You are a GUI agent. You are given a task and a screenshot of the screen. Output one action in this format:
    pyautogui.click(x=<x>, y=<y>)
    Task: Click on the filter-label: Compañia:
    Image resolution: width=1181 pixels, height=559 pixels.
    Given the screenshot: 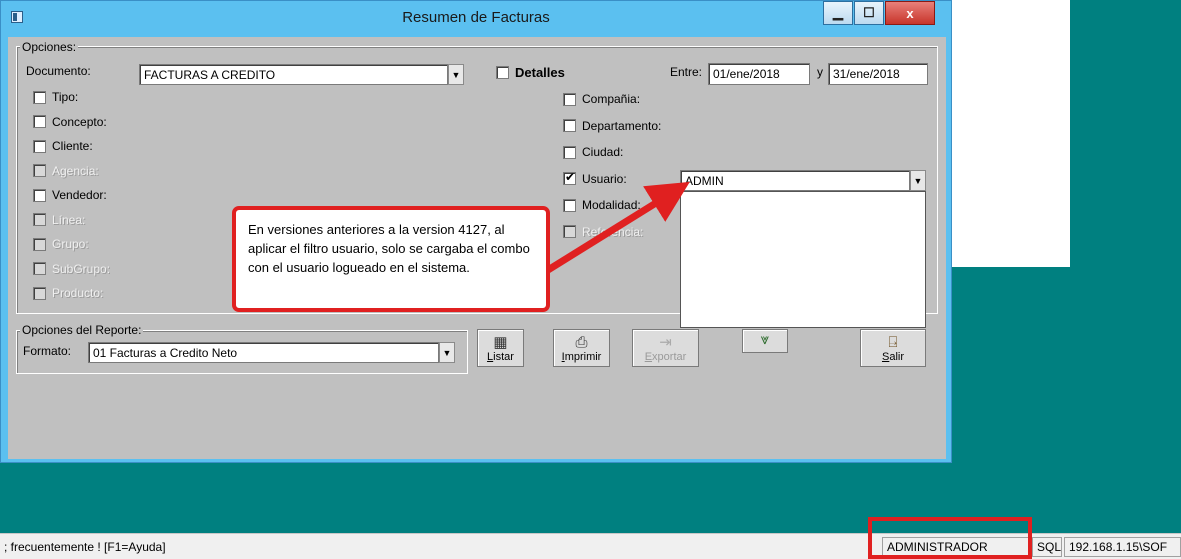 What is the action you would take?
    pyautogui.click(x=611, y=99)
    